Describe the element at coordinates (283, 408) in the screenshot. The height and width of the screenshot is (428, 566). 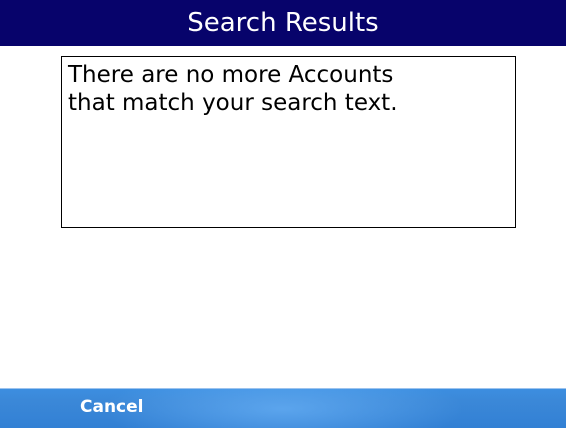
I see `softkey-bar: Cancel` at that location.